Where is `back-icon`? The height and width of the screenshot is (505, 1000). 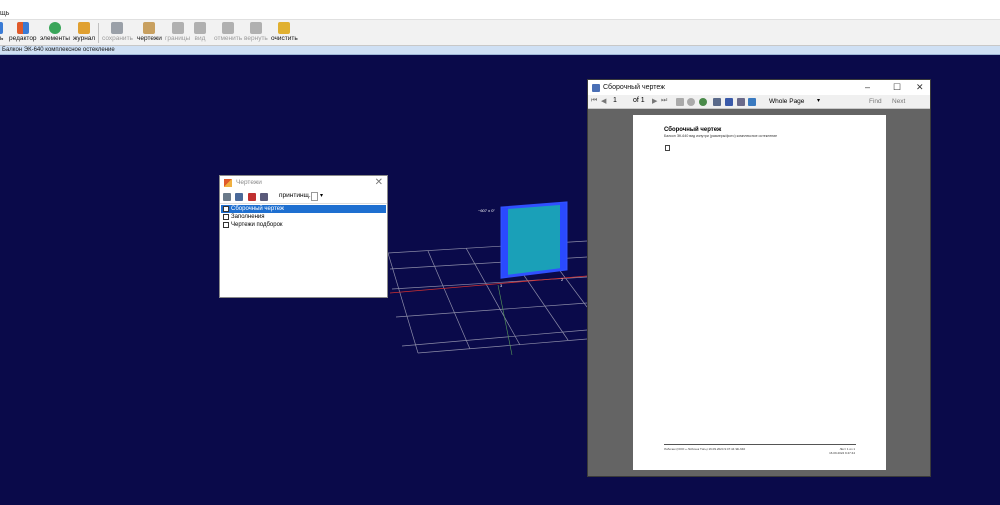
back-icon is located at coordinates (680, 102).